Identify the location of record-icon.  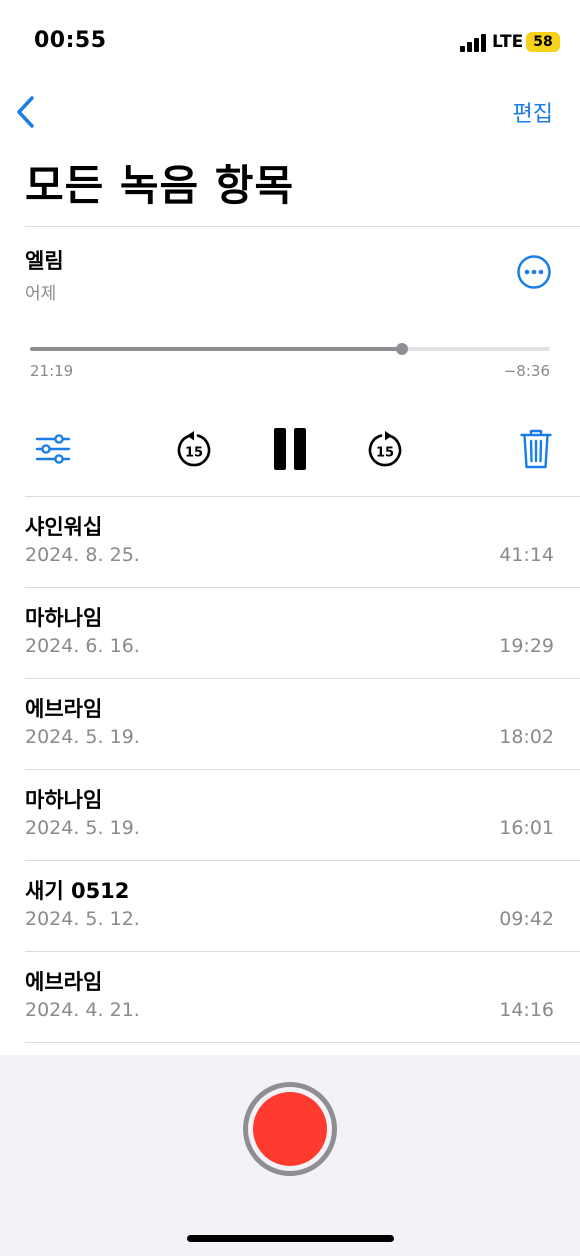
(290, 1129).